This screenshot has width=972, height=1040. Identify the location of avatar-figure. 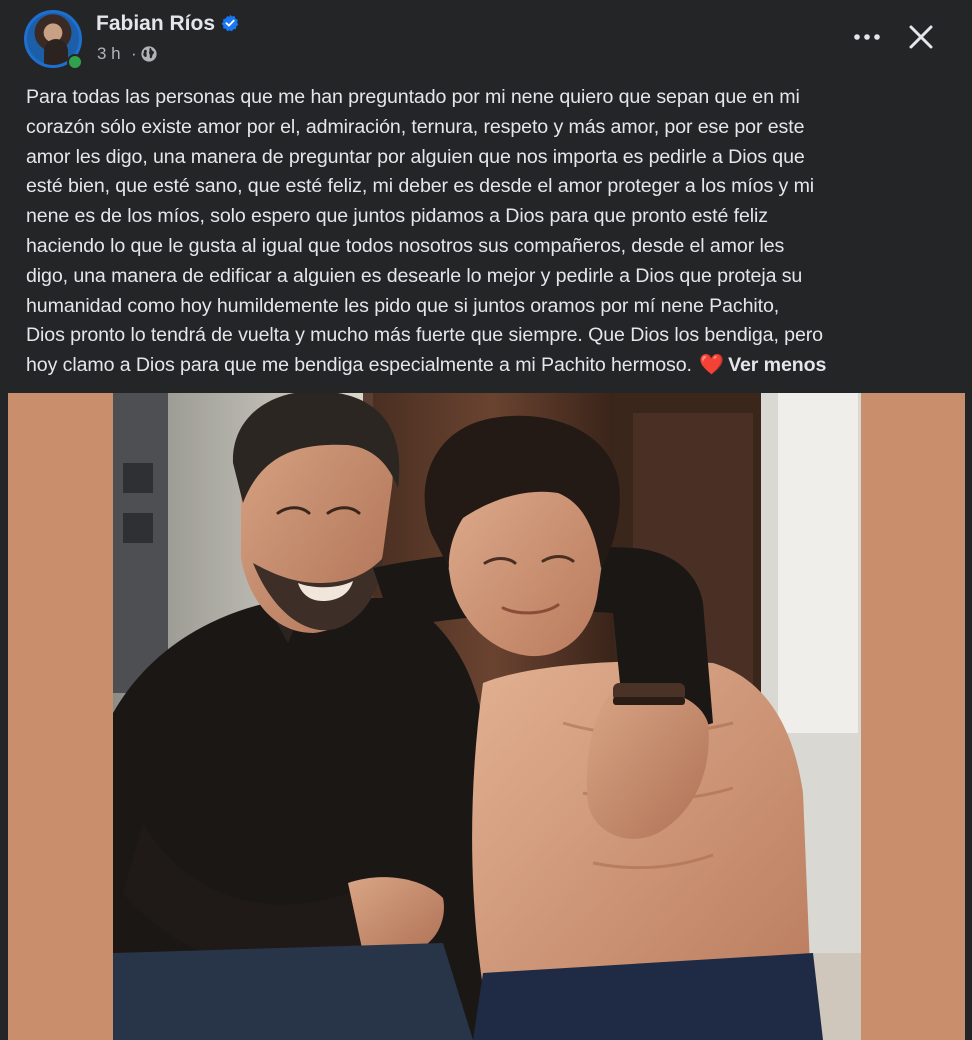
(56, 52).